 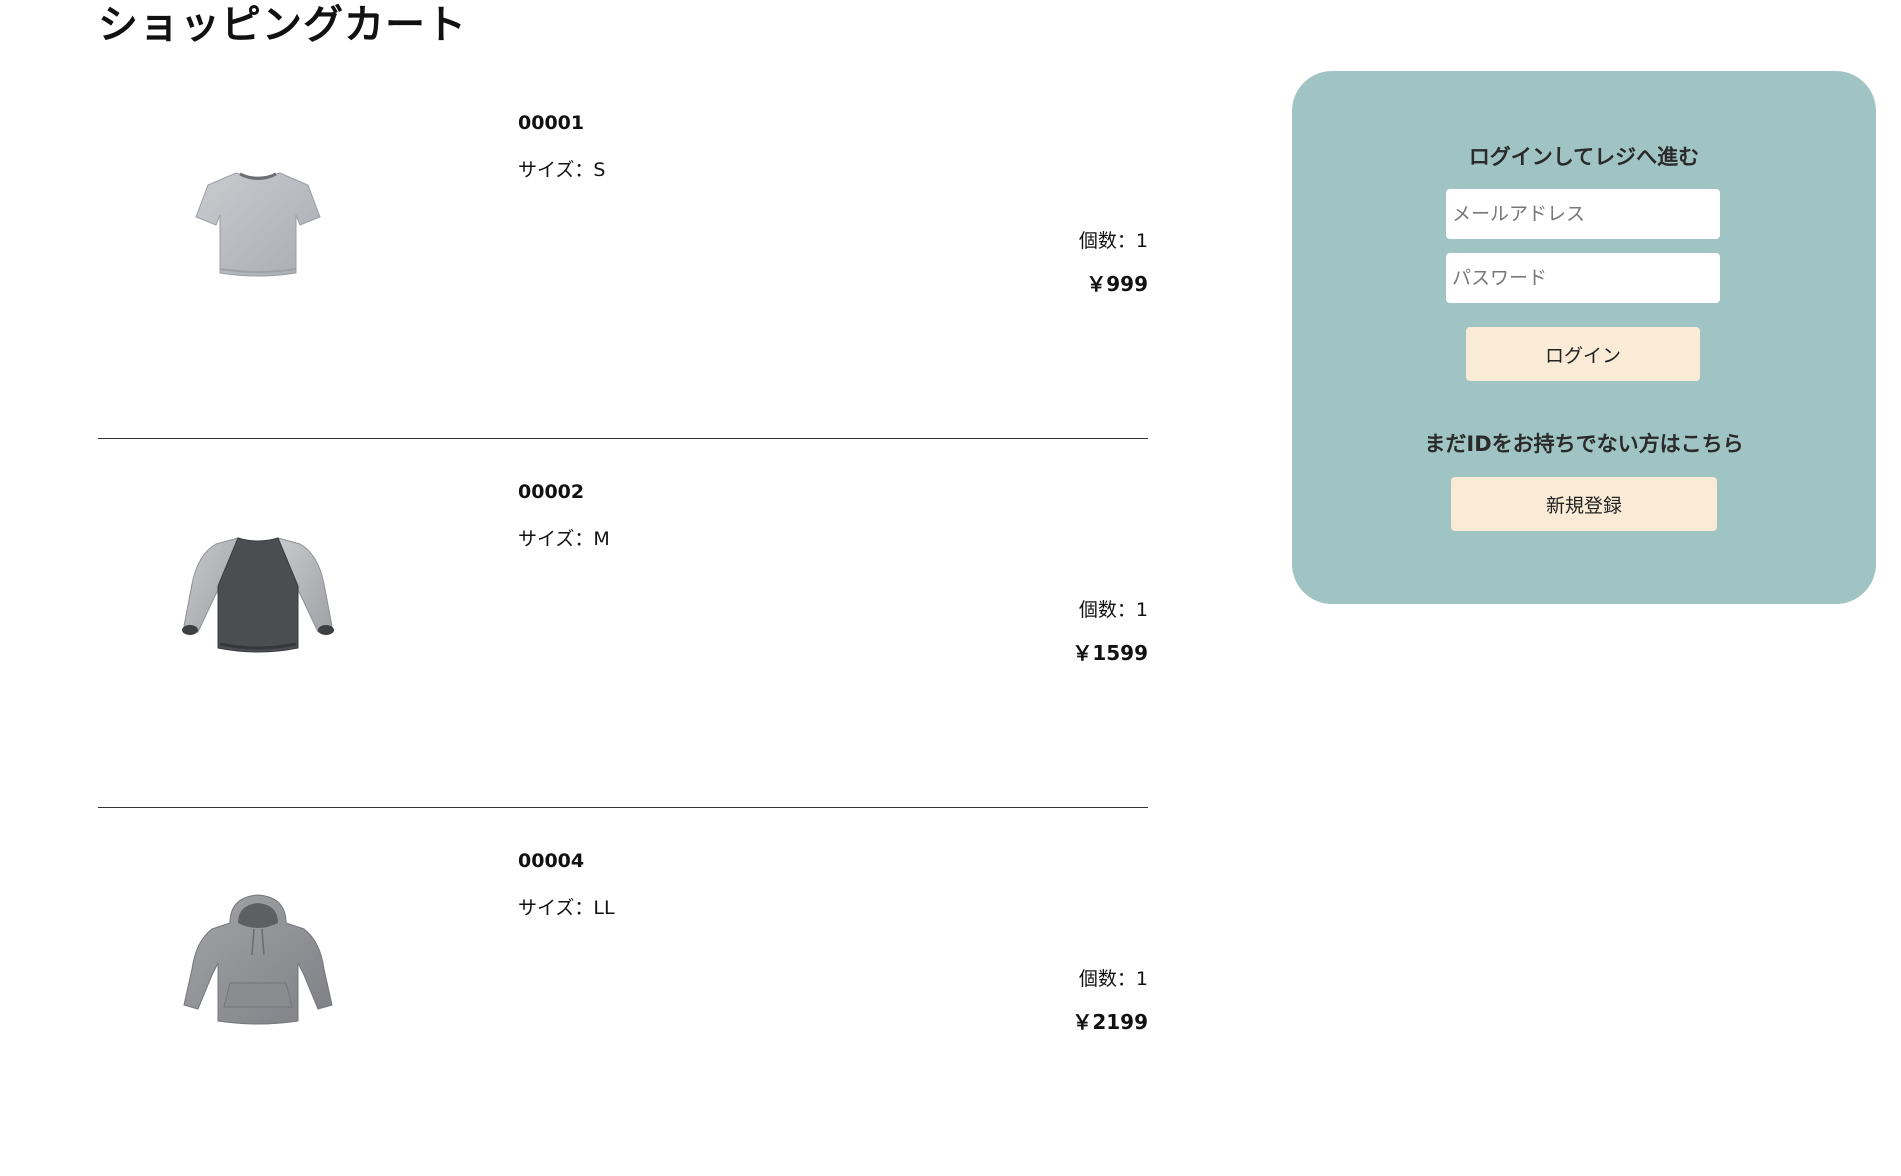 I want to click on product-id: 00002, so click(x=551, y=492).